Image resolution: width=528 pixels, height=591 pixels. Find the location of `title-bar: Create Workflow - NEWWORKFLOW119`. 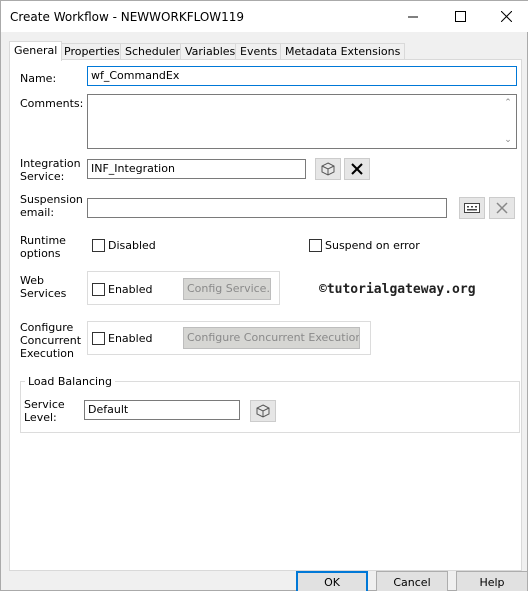

title-bar: Create Workflow - NEWWORKFLOW119 is located at coordinates (264, 16).